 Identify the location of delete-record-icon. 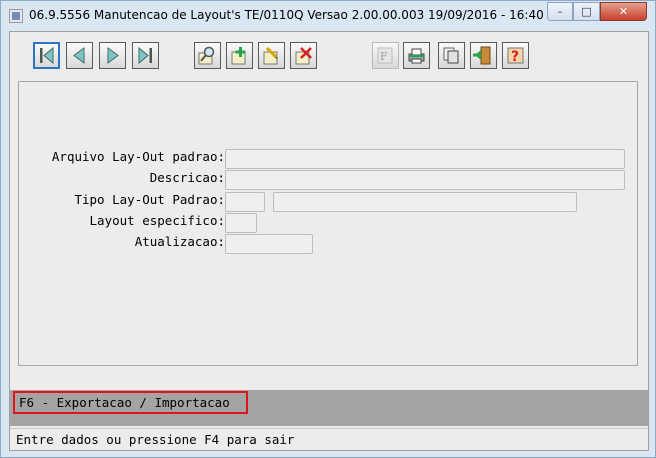
(303, 56).